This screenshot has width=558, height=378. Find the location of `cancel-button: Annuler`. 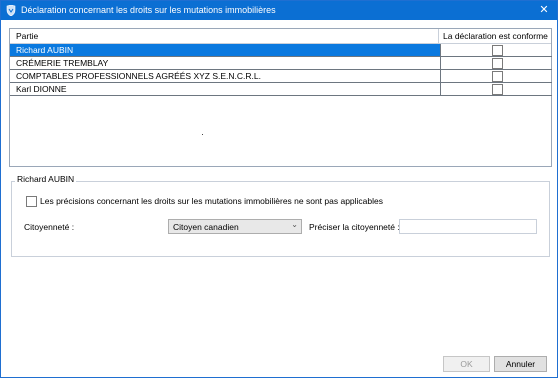

cancel-button: Annuler is located at coordinates (520, 364).